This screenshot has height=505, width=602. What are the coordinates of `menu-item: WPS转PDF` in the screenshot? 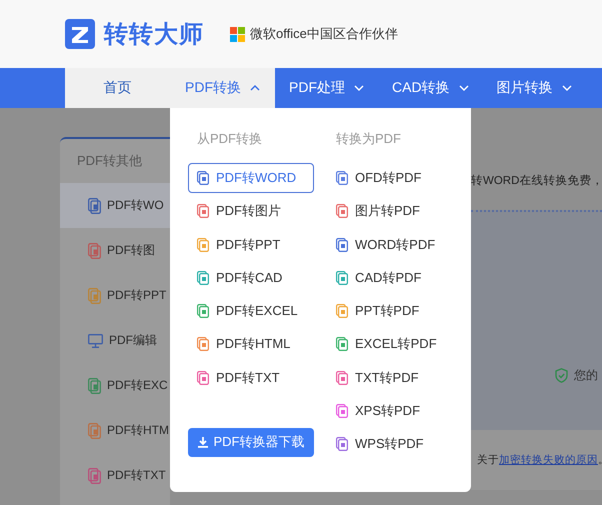 It's located at (393, 444).